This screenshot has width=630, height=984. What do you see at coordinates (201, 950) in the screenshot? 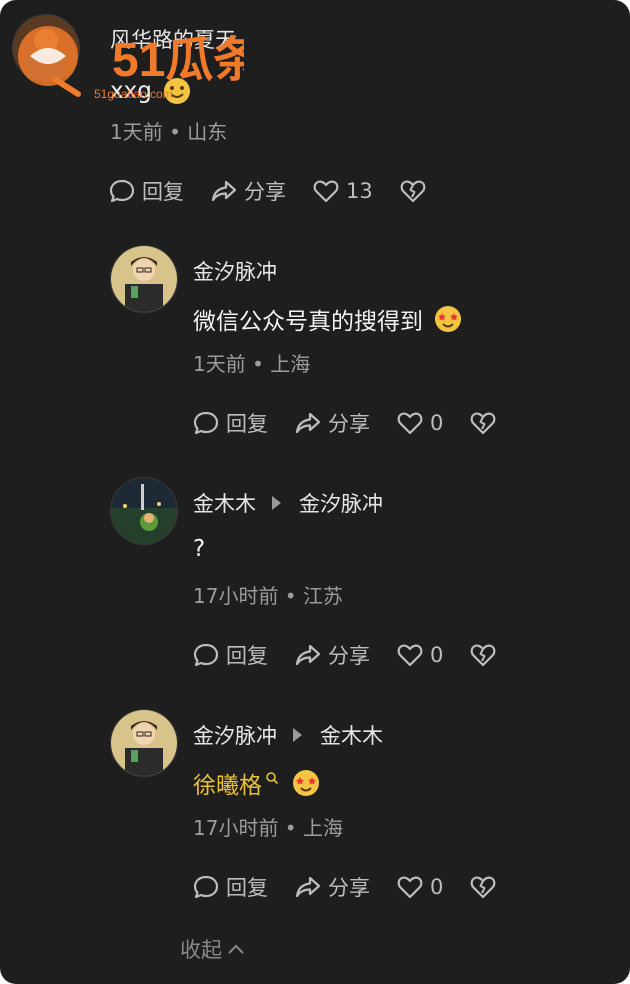
I see `collapse-label: 收起` at bounding box center [201, 950].